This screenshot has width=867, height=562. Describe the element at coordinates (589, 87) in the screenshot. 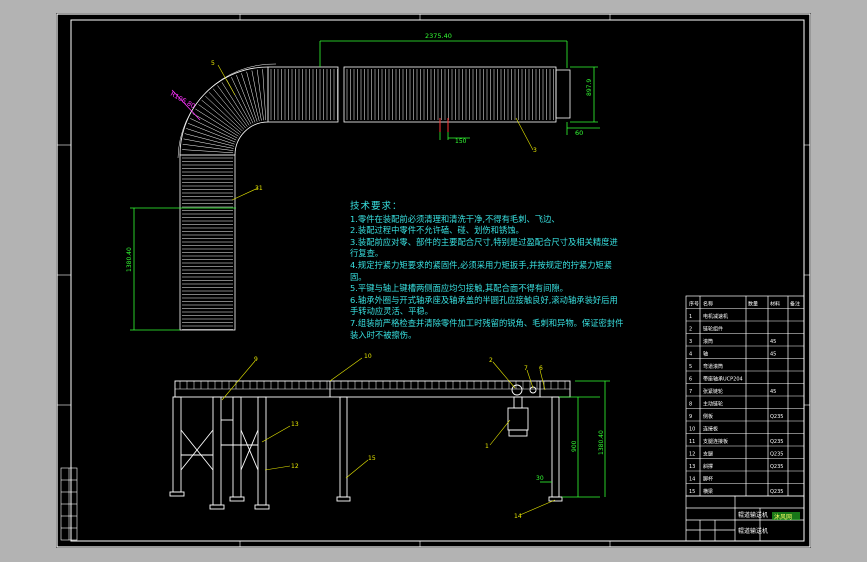

I see `dim-width-right: 897.9` at that location.